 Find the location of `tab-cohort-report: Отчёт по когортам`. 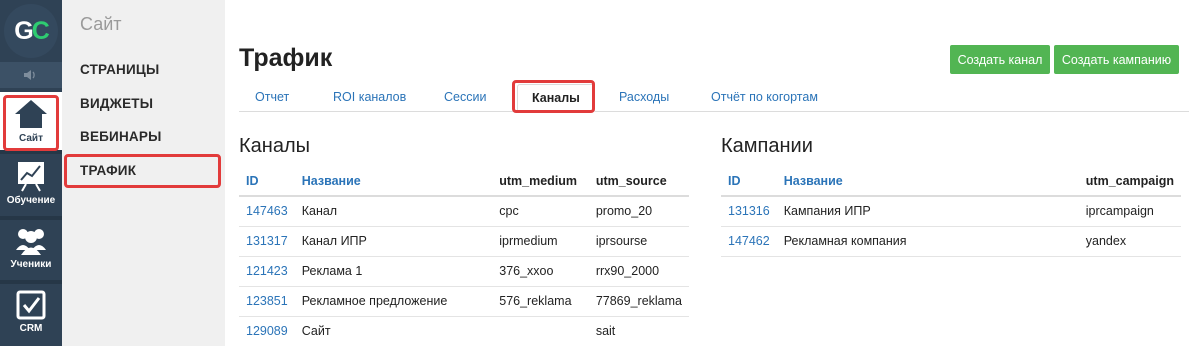

tab-cohort-report: Отчёт по когортам is located at coordinates (764, 97).